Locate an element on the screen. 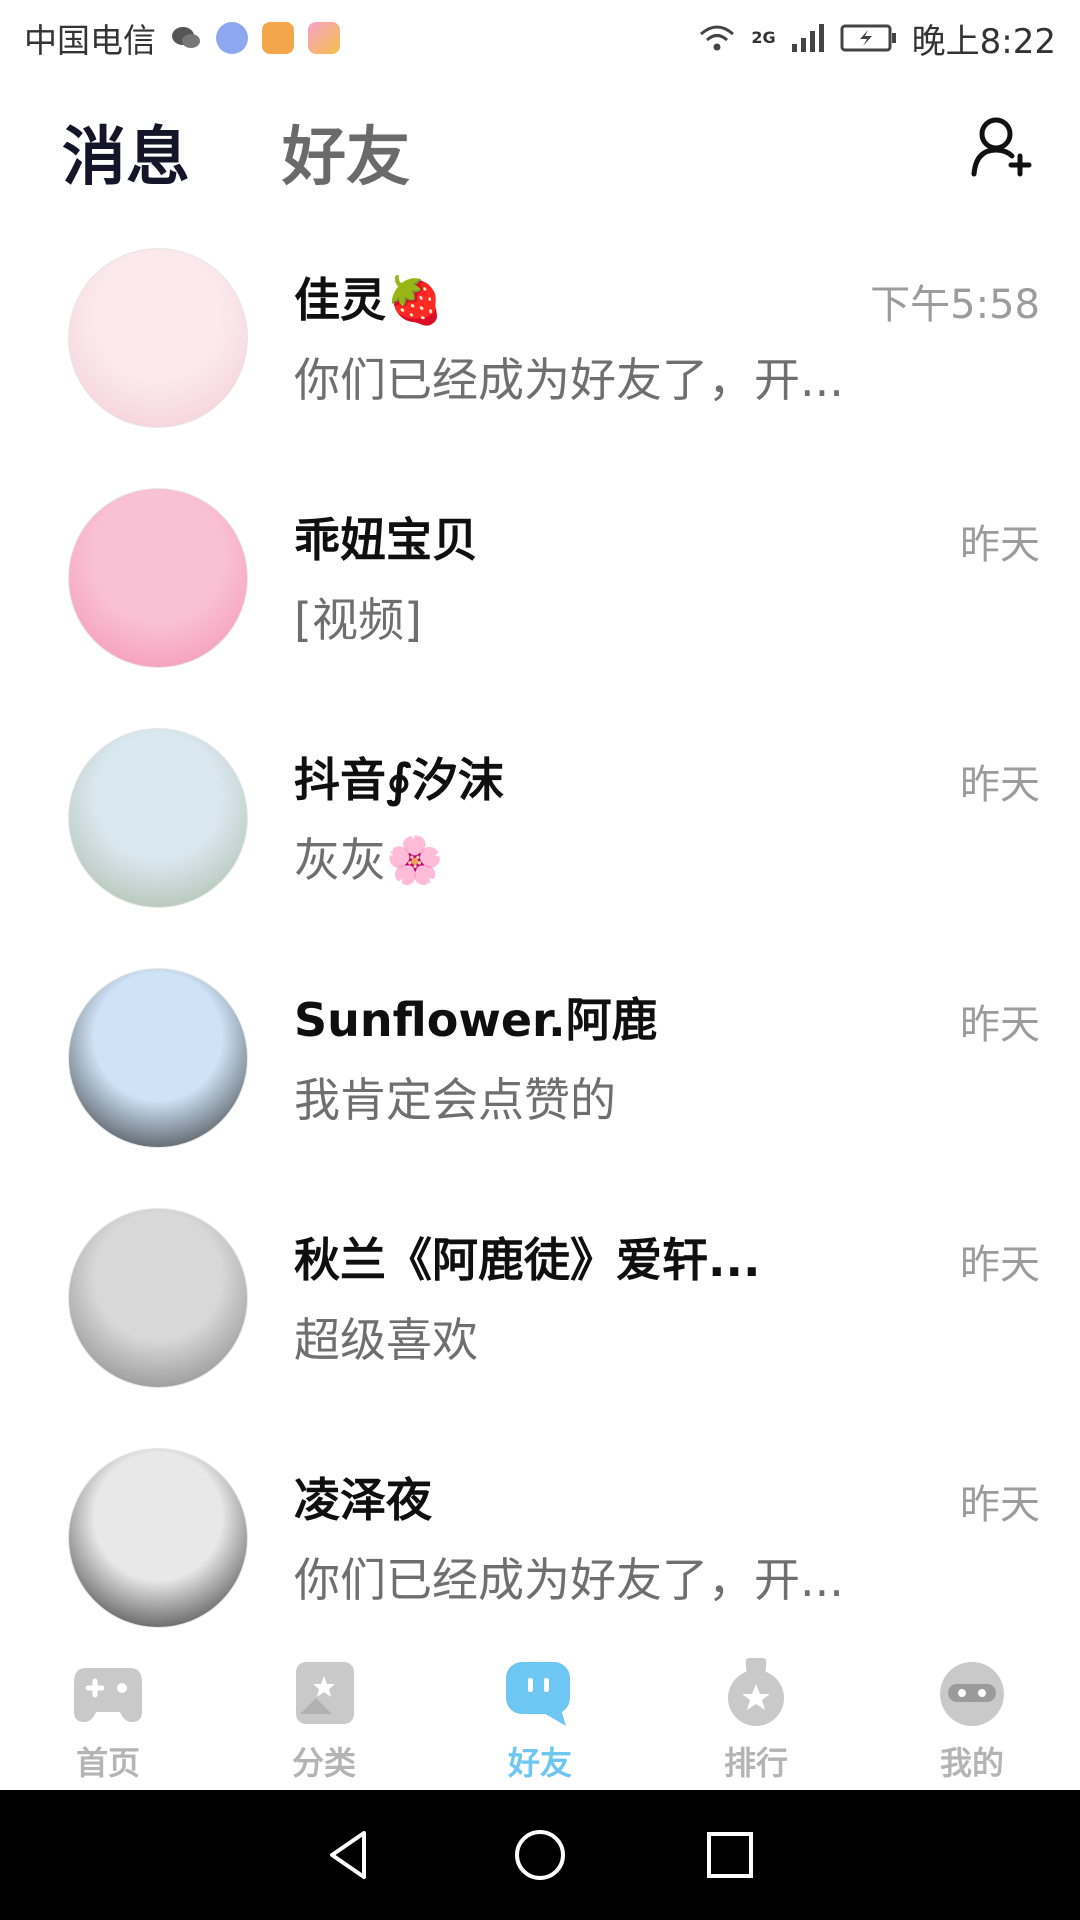  conversation-row: 乖妞宝贝 昨天 [视频] is located at coordinates (540, 600).